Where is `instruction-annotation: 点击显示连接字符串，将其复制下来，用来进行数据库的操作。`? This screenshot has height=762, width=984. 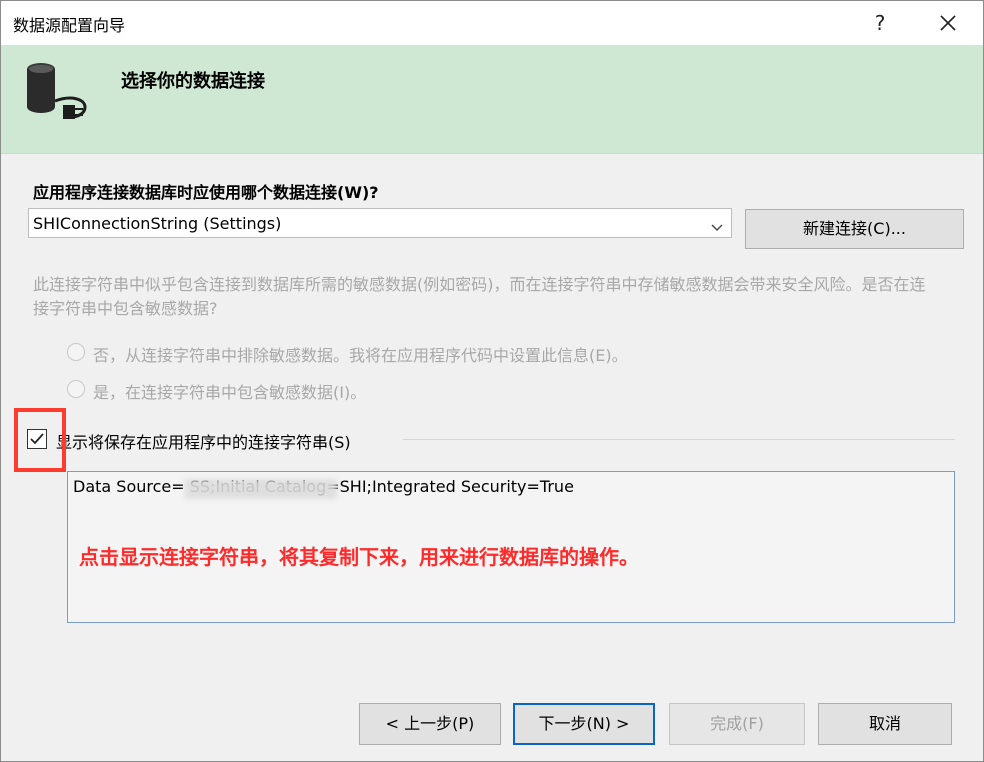 instruction-annotation: 点击显示连接字符串，将其复制下来，用来进行数据库的操作。 is located at coordinates (359, 557).